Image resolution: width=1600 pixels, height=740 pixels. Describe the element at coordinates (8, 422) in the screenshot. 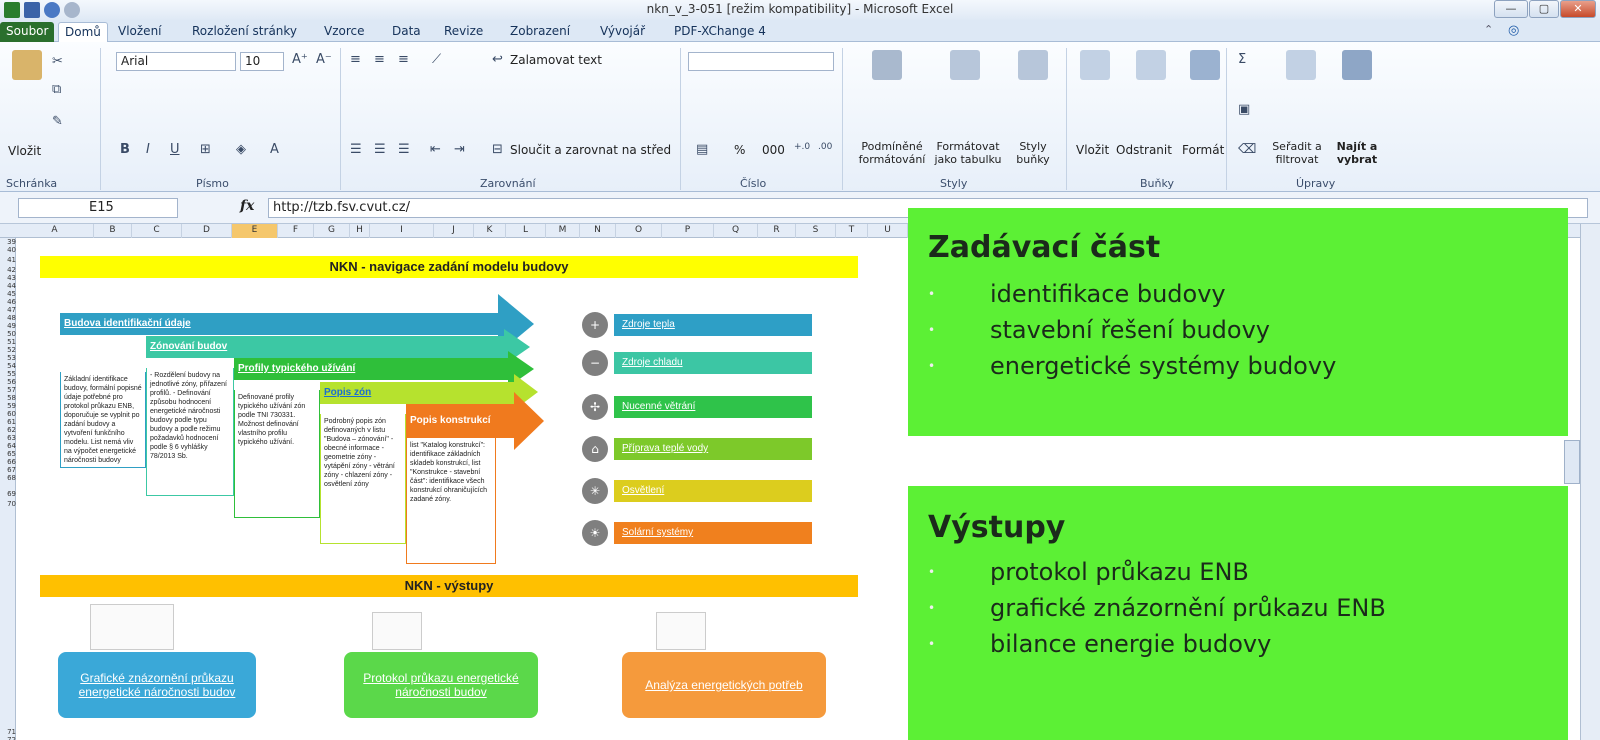

I see `row-number: 61` at that location.